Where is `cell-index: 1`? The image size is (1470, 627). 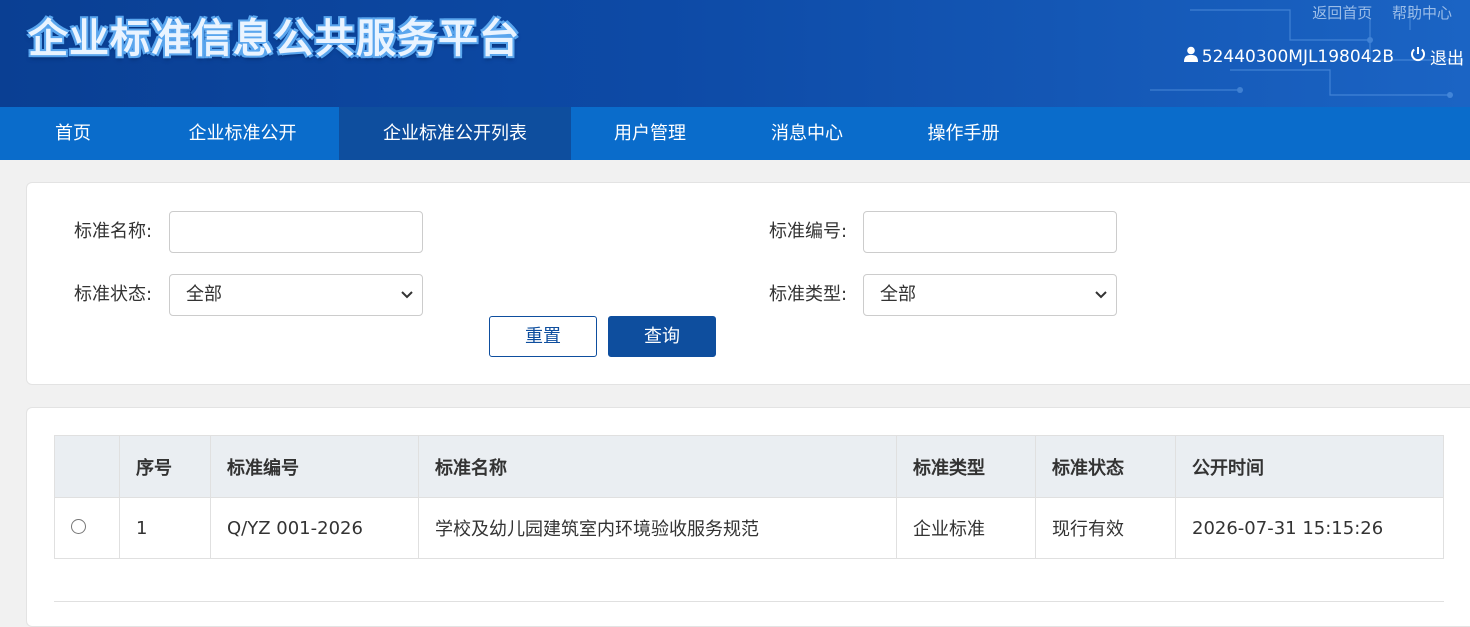 cell-index: 1 is located at coordinates (165, 528).